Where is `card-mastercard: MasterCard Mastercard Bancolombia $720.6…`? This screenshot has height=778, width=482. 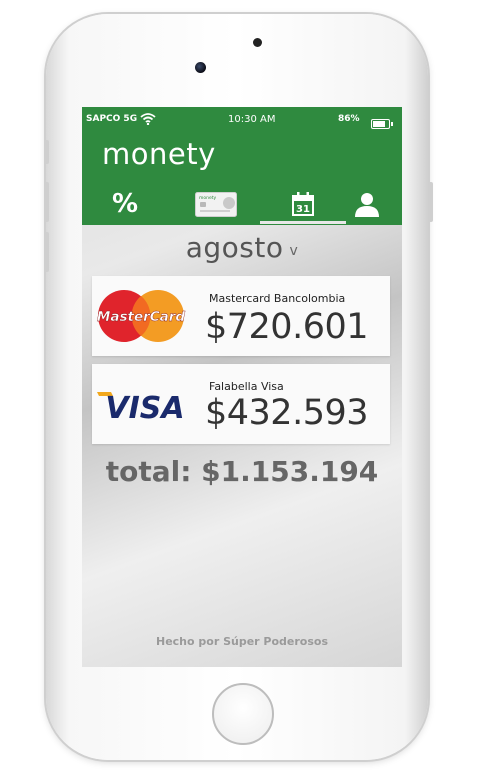
card-mastercard: MasterCard Mastercard Bancolombia $720.6… is located at coordinates (241, 316).